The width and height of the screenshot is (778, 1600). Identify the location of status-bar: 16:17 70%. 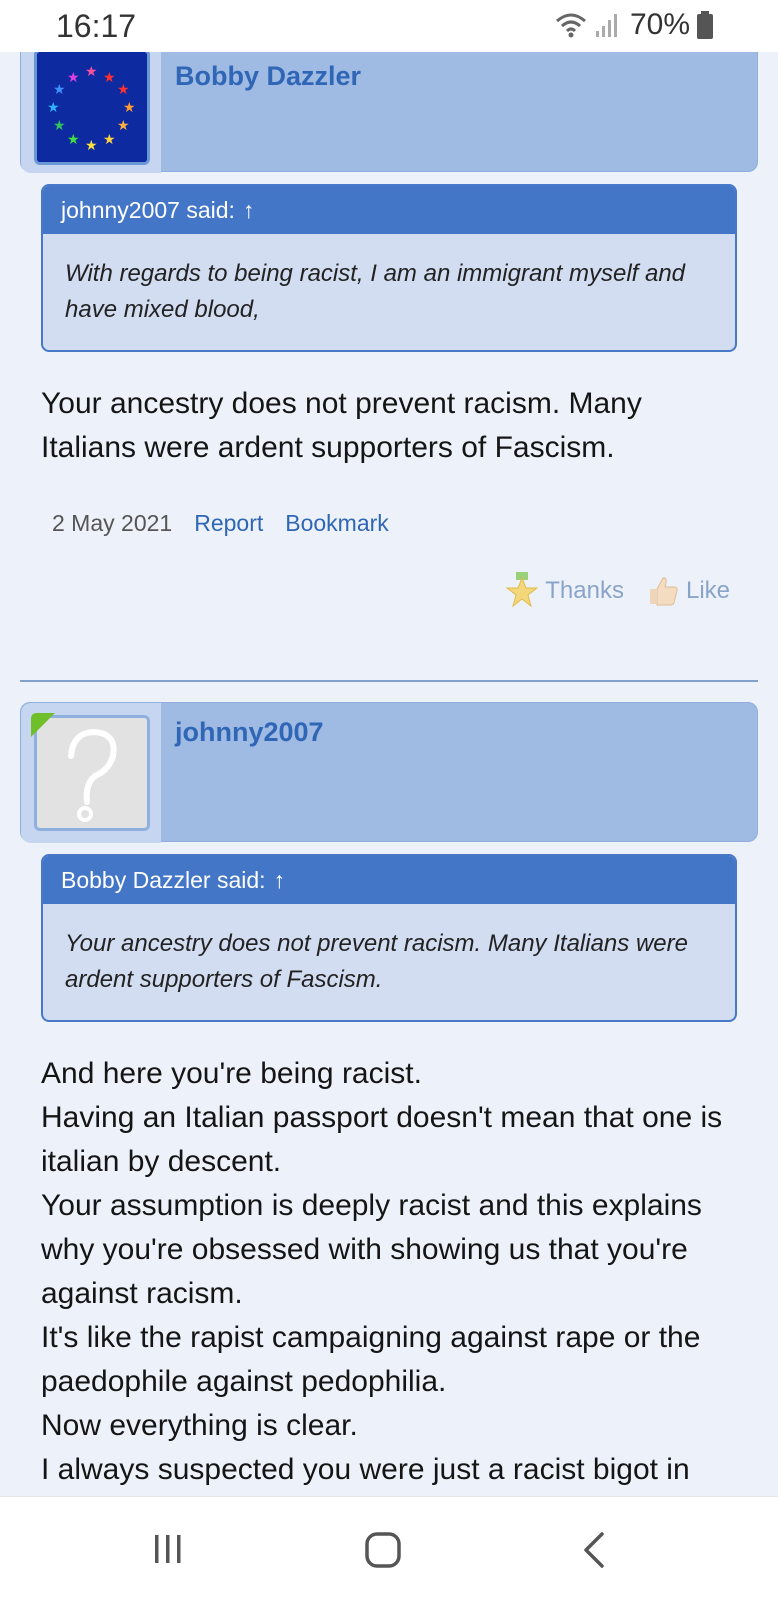
(389, 26).